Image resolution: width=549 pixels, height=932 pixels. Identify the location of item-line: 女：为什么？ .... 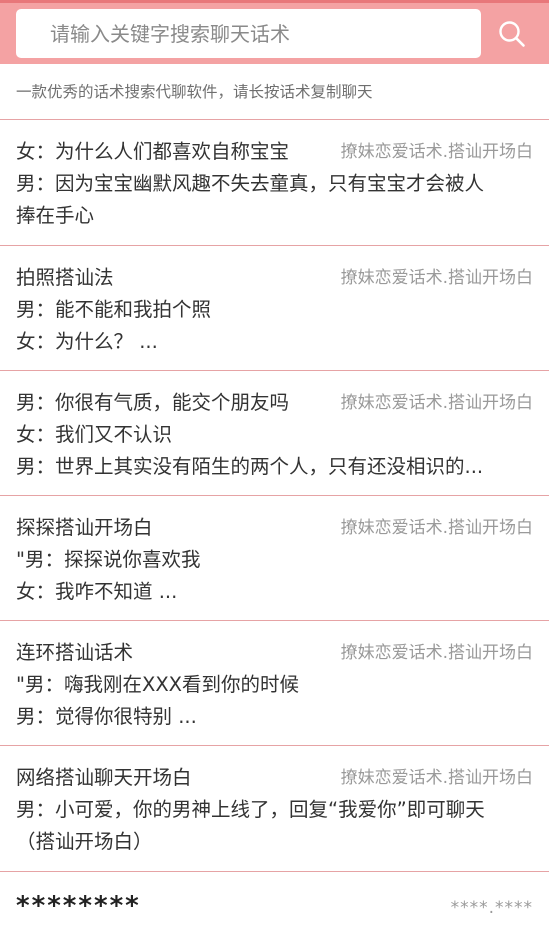
(87, 341).